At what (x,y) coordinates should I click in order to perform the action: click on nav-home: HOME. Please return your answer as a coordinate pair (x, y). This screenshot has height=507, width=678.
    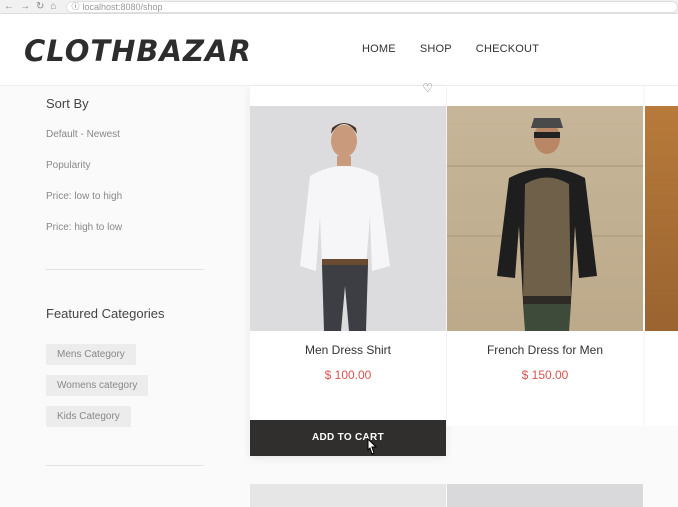
    Looking at the image, I should click on (379, 49).